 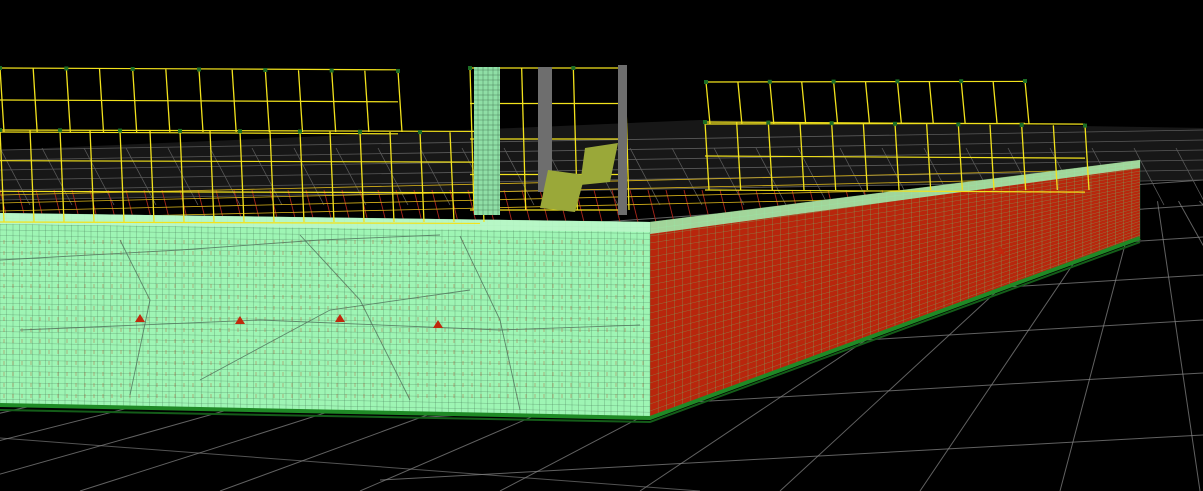 What do you see at coordinates (622, 140) in the screenshot?
I see `core-column-gray-right` at bounding box center [622, 140].